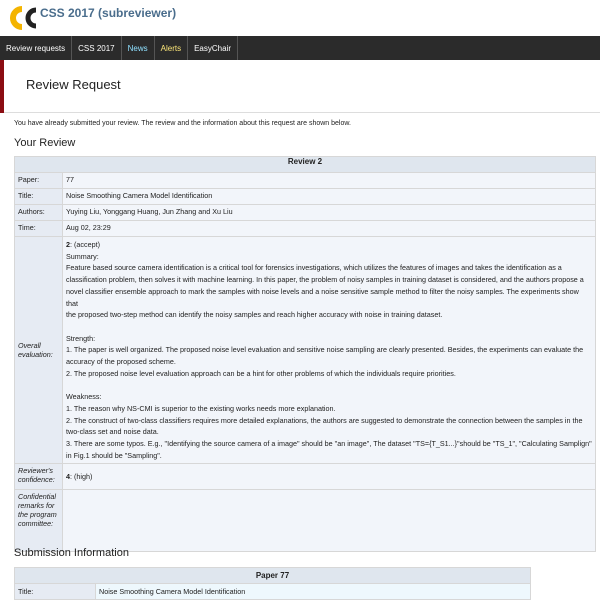 The width and height of the screenshot is (600, 600). Describe the element at coordinates (172, 48) in the screenshot. I see `menu-item-alerts: Alerts` at that location.